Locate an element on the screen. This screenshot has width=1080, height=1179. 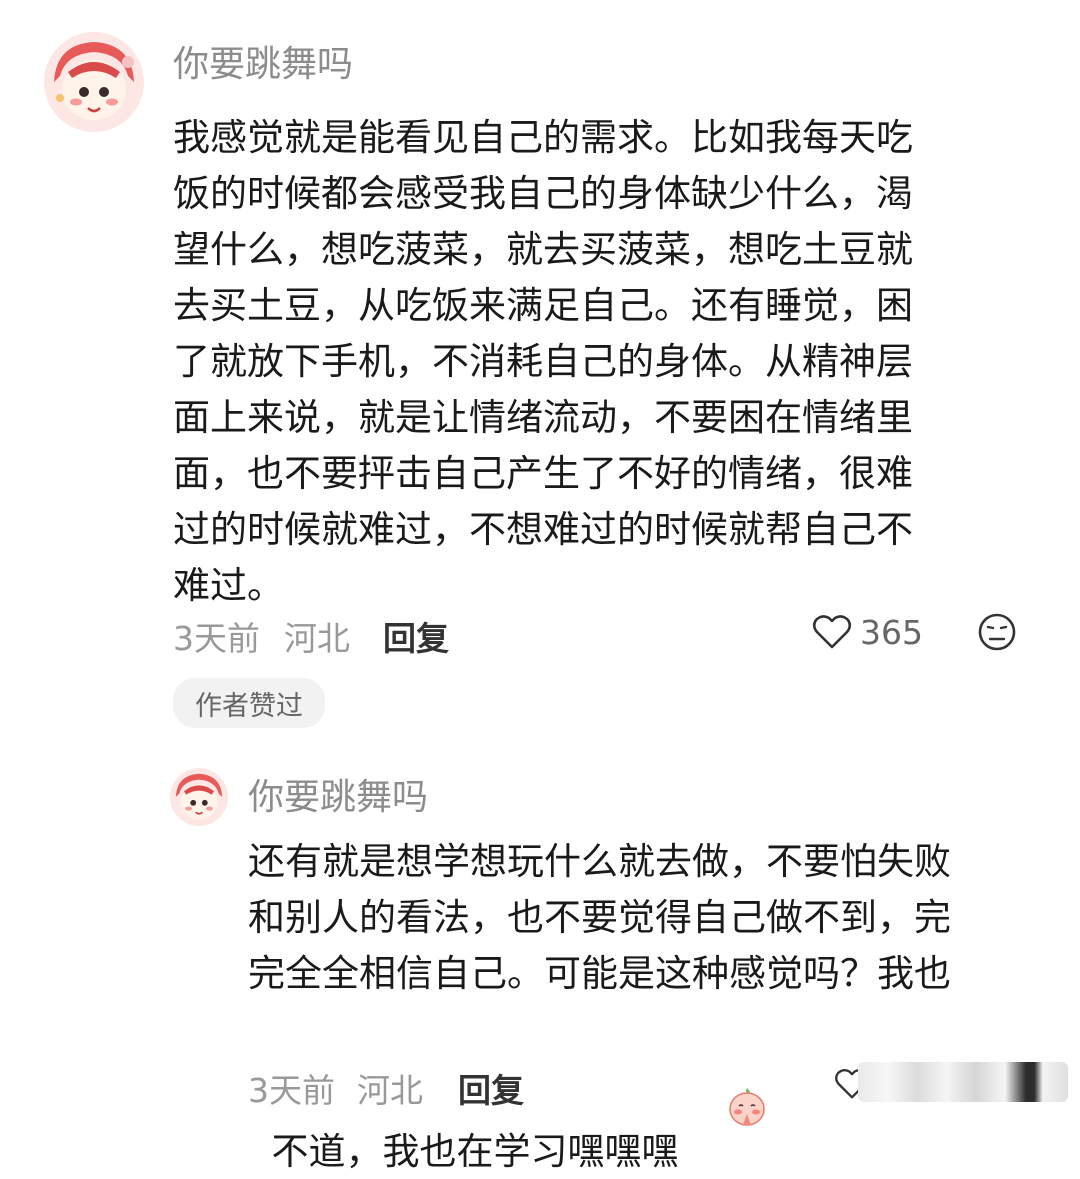
comment-time: 3天前 is located at coordinates (216, 638).